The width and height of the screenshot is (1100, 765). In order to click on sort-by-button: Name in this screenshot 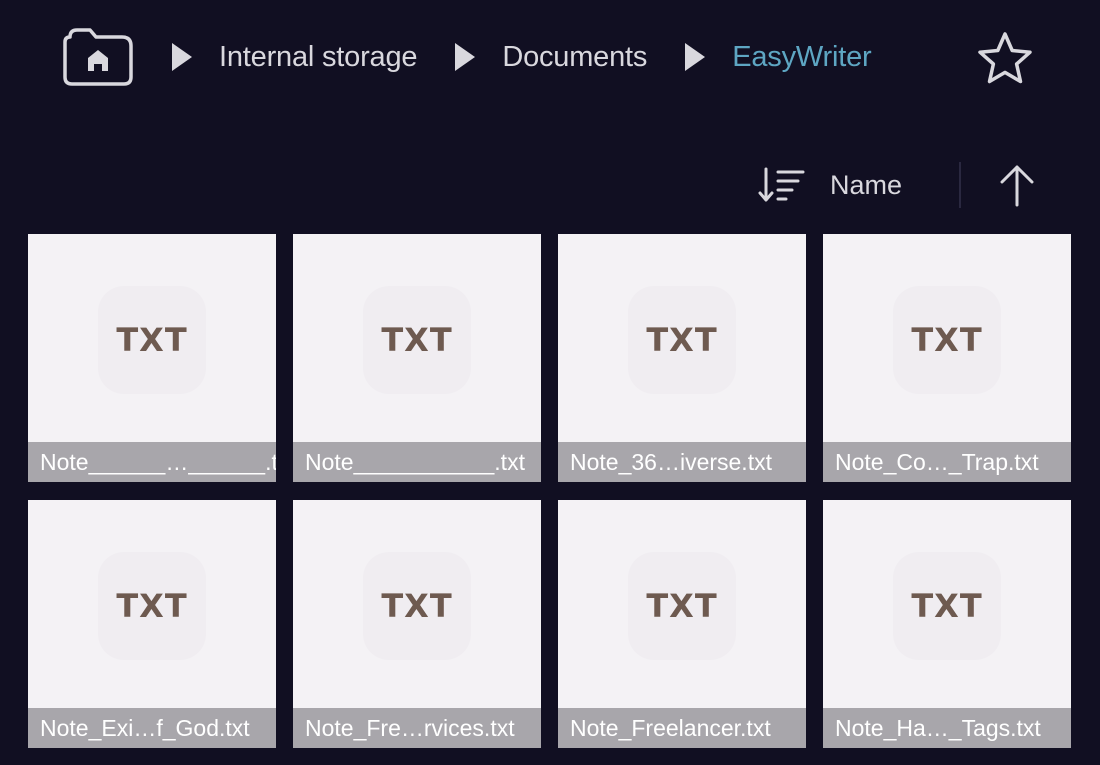, I will do `click(830, 185)`.